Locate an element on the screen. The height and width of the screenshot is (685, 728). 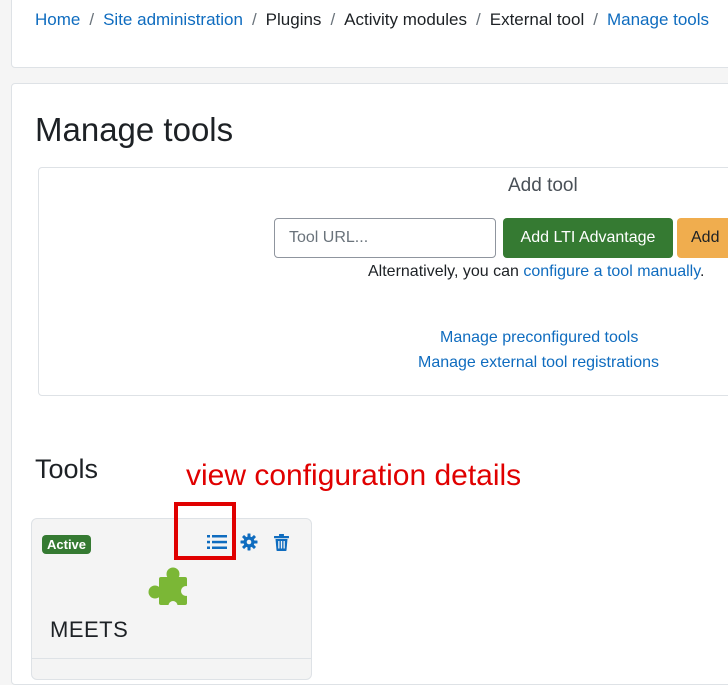
tool-name: MEETS is located at coordinates (89, 629).